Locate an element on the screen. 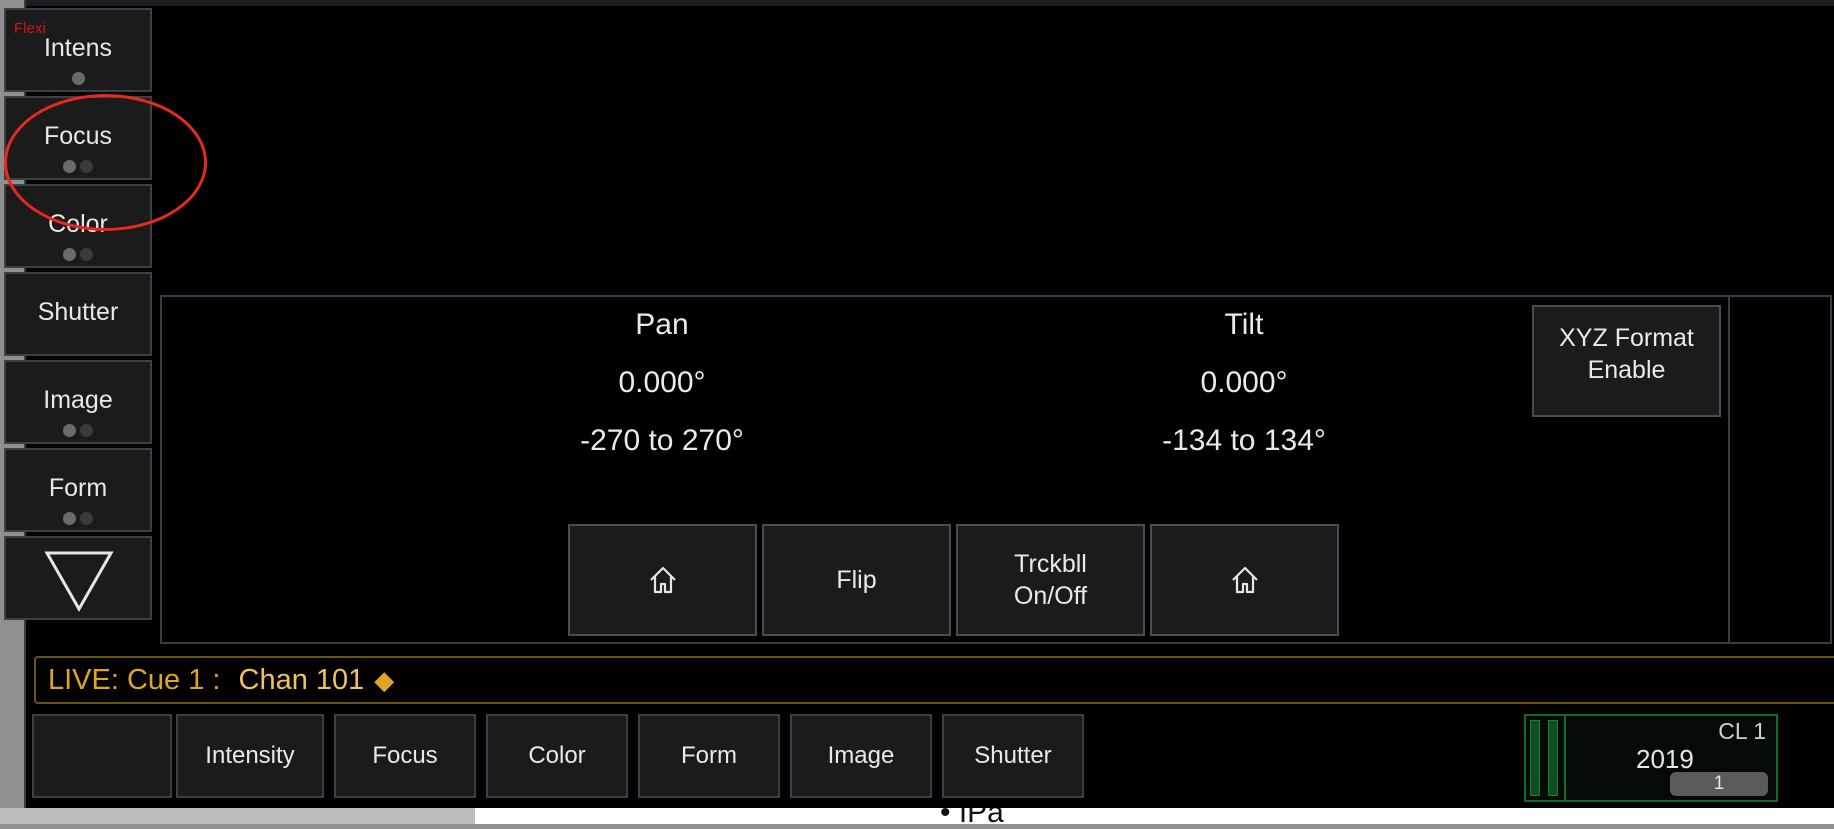 The width and height of the screenshot is (1834, 829). triangle-down-icon is located at coordinates (79, 581).